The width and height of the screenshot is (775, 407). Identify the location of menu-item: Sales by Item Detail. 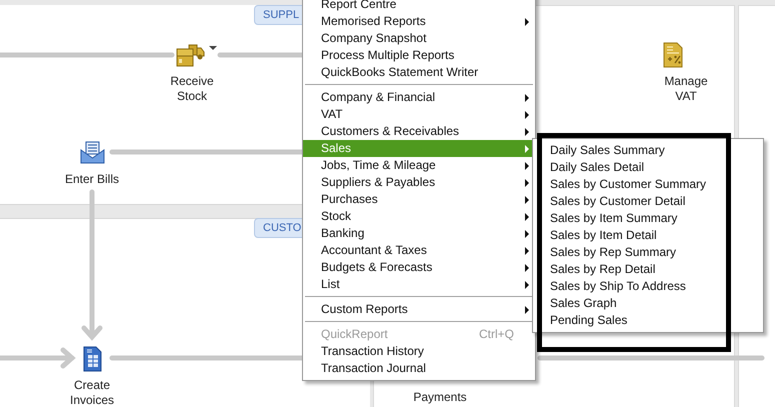
(628, 235).